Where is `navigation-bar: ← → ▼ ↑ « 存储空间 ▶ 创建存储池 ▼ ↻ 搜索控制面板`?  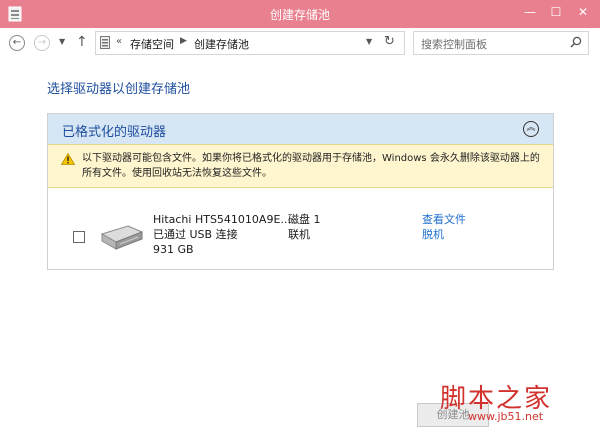
navigation-bar: ← → ▼ ↑ « 存储空间 ▶ 创建存储池 ▼ ↻ 搜索控制面板 is located at coordinates (300, 44).